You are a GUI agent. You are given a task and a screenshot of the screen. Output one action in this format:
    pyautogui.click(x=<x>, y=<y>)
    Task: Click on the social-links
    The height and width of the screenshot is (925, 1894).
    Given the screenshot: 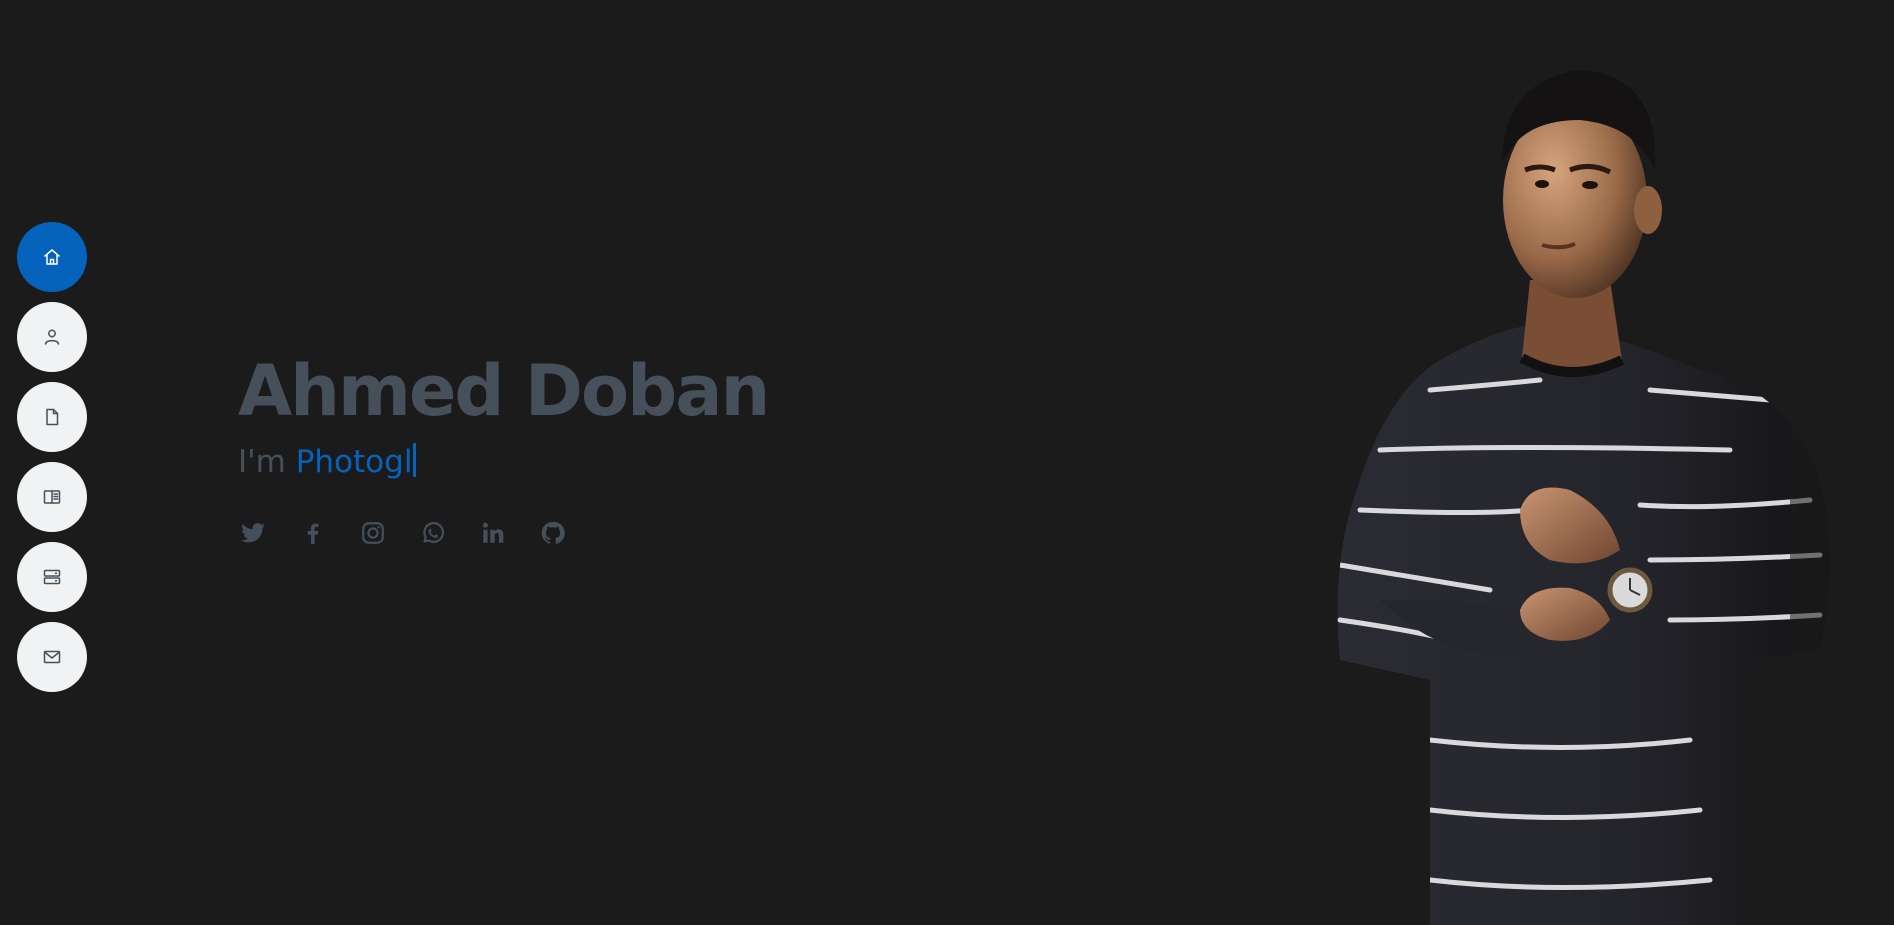 What is the action you would take?
    pyautogui.click(x=504, y=533)
    